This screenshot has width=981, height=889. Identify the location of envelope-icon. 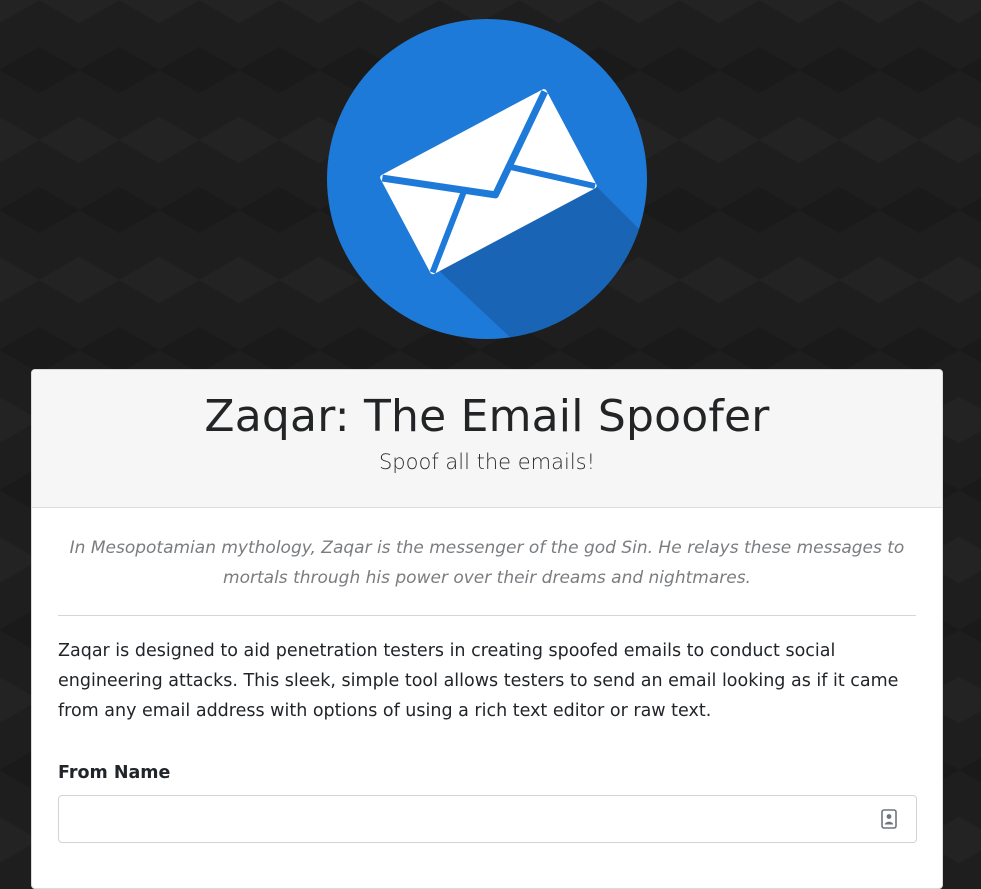
(487, 179).